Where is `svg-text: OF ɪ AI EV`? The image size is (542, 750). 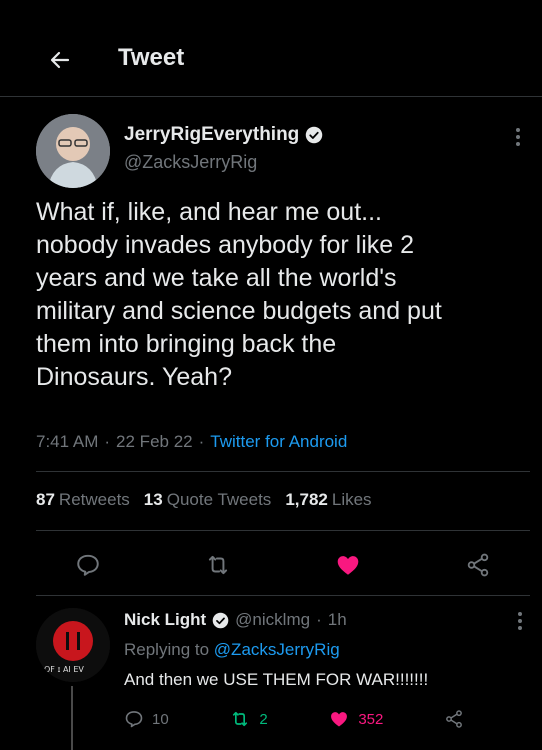
svg-text: OF ɪ AI EV is located at coordinates (64, 669).